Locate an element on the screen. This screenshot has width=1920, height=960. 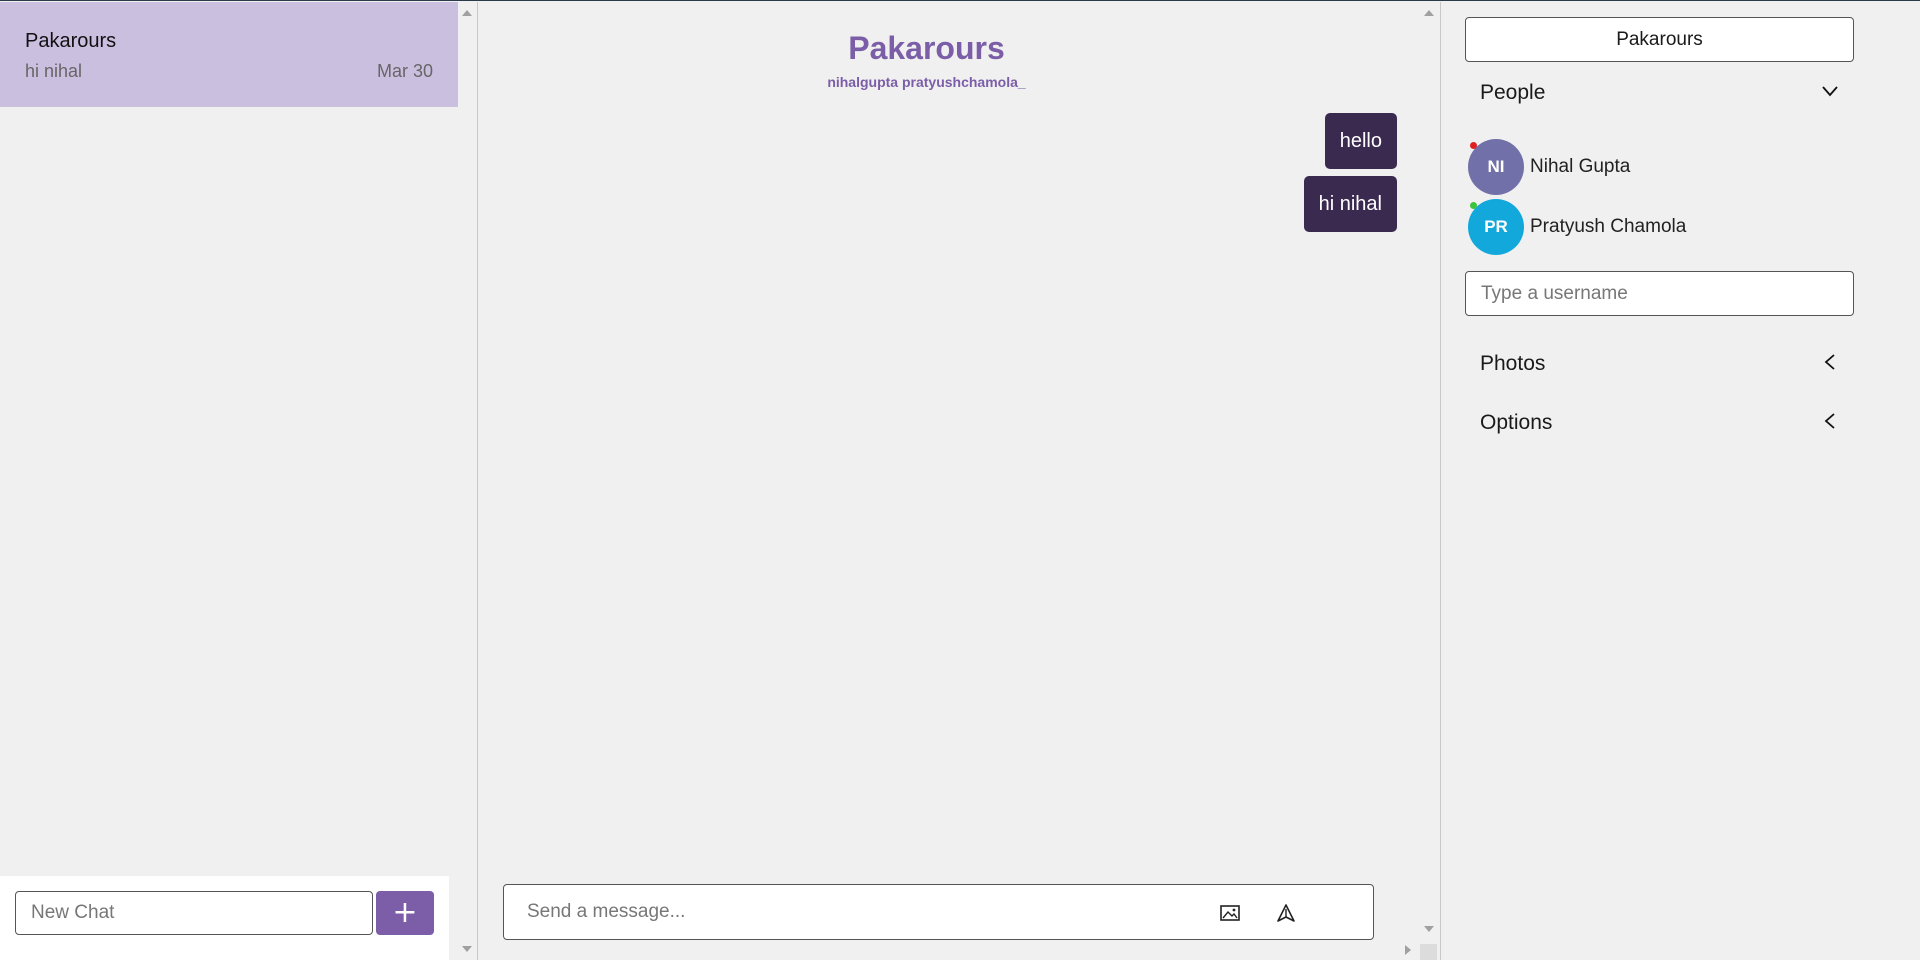
person-row: PR Pratyush Chamola is located at coordinates (1648, 227).